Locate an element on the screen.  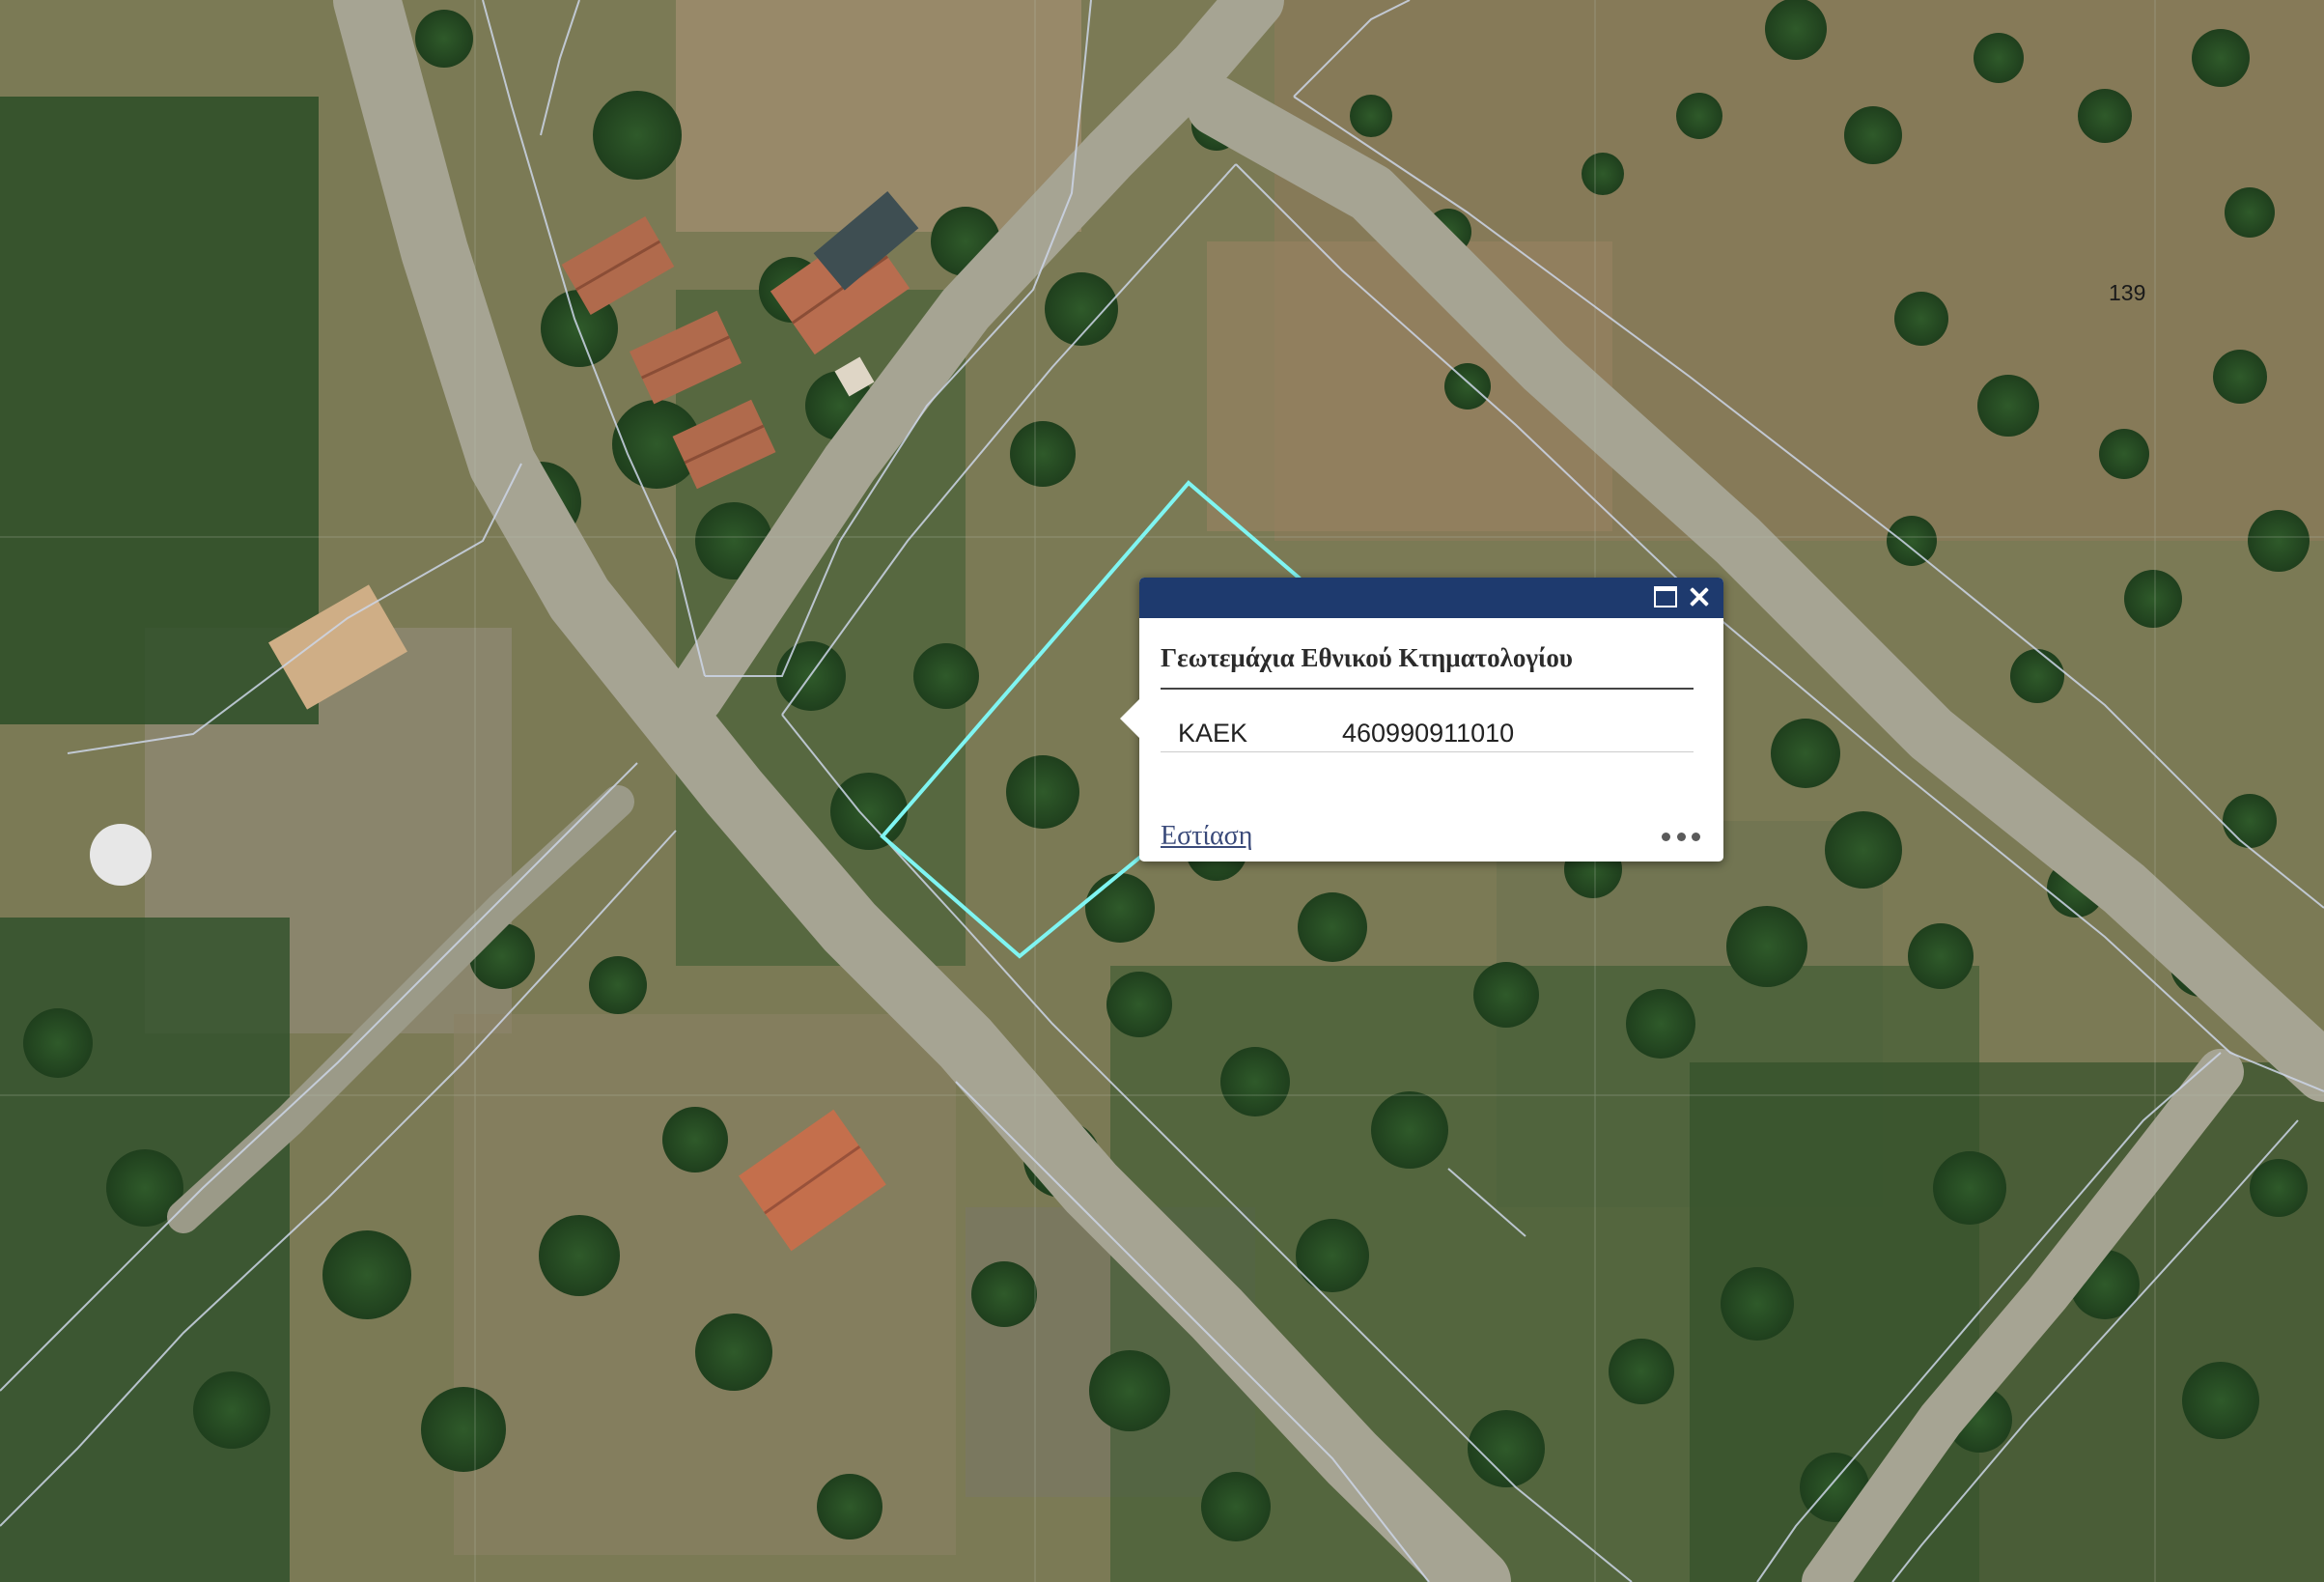
attribute-row: ΚΑΕΚ 460990911010 is located at coordinates (1427, 730).